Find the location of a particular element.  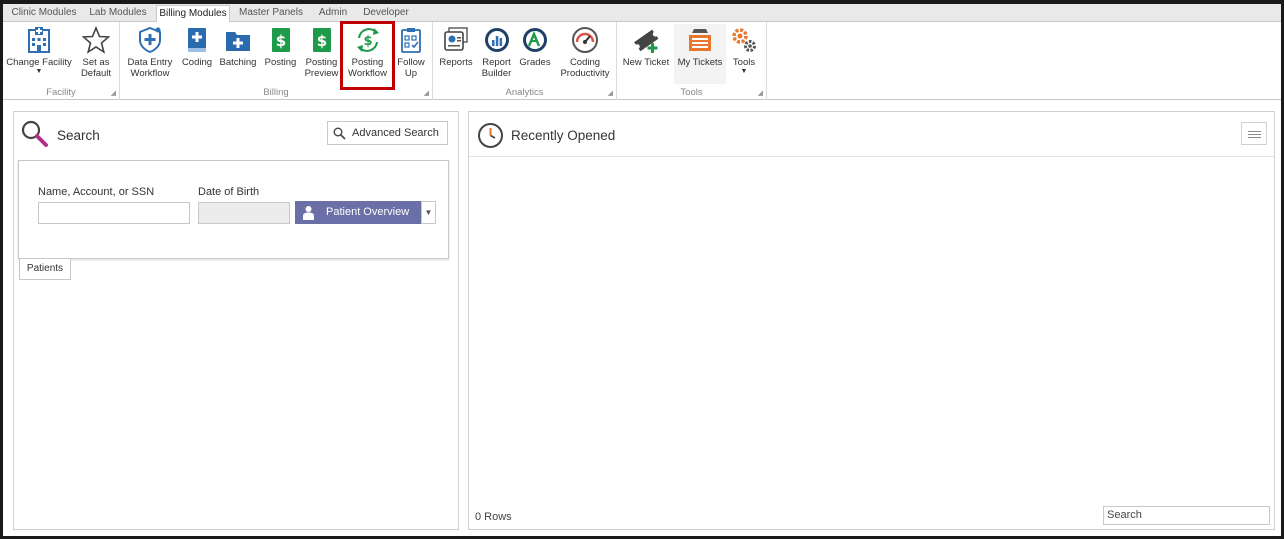

posting-workflow-label-1: Posting is located at coordinates (367, 62).